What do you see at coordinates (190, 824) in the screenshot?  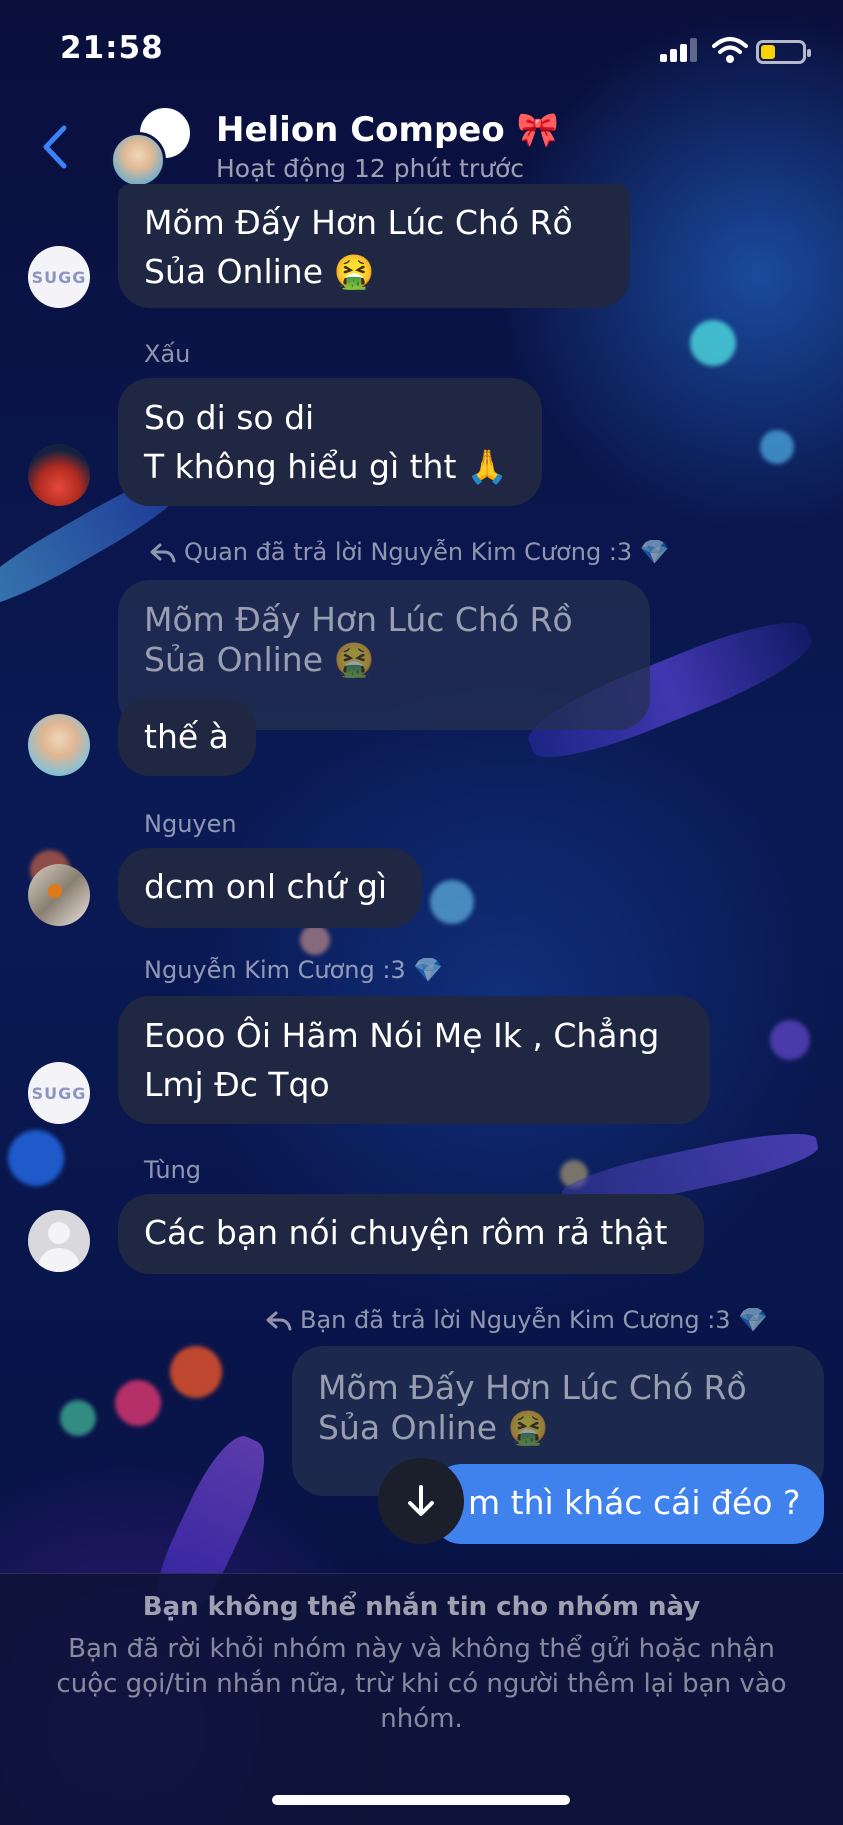 I see `sender-name: Nguyen` at bounding box center [190, 824].